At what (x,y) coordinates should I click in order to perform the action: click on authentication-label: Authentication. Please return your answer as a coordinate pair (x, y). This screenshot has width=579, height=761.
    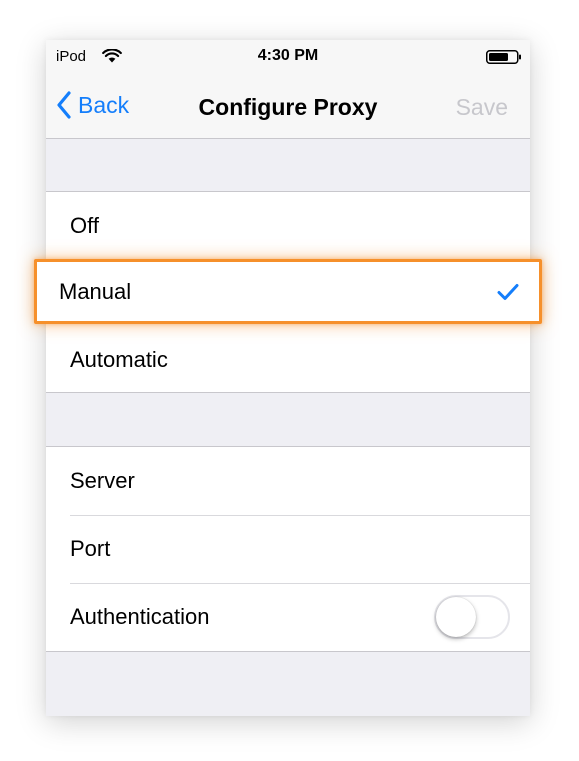
    Looking at the image, I should click on (140, 616).